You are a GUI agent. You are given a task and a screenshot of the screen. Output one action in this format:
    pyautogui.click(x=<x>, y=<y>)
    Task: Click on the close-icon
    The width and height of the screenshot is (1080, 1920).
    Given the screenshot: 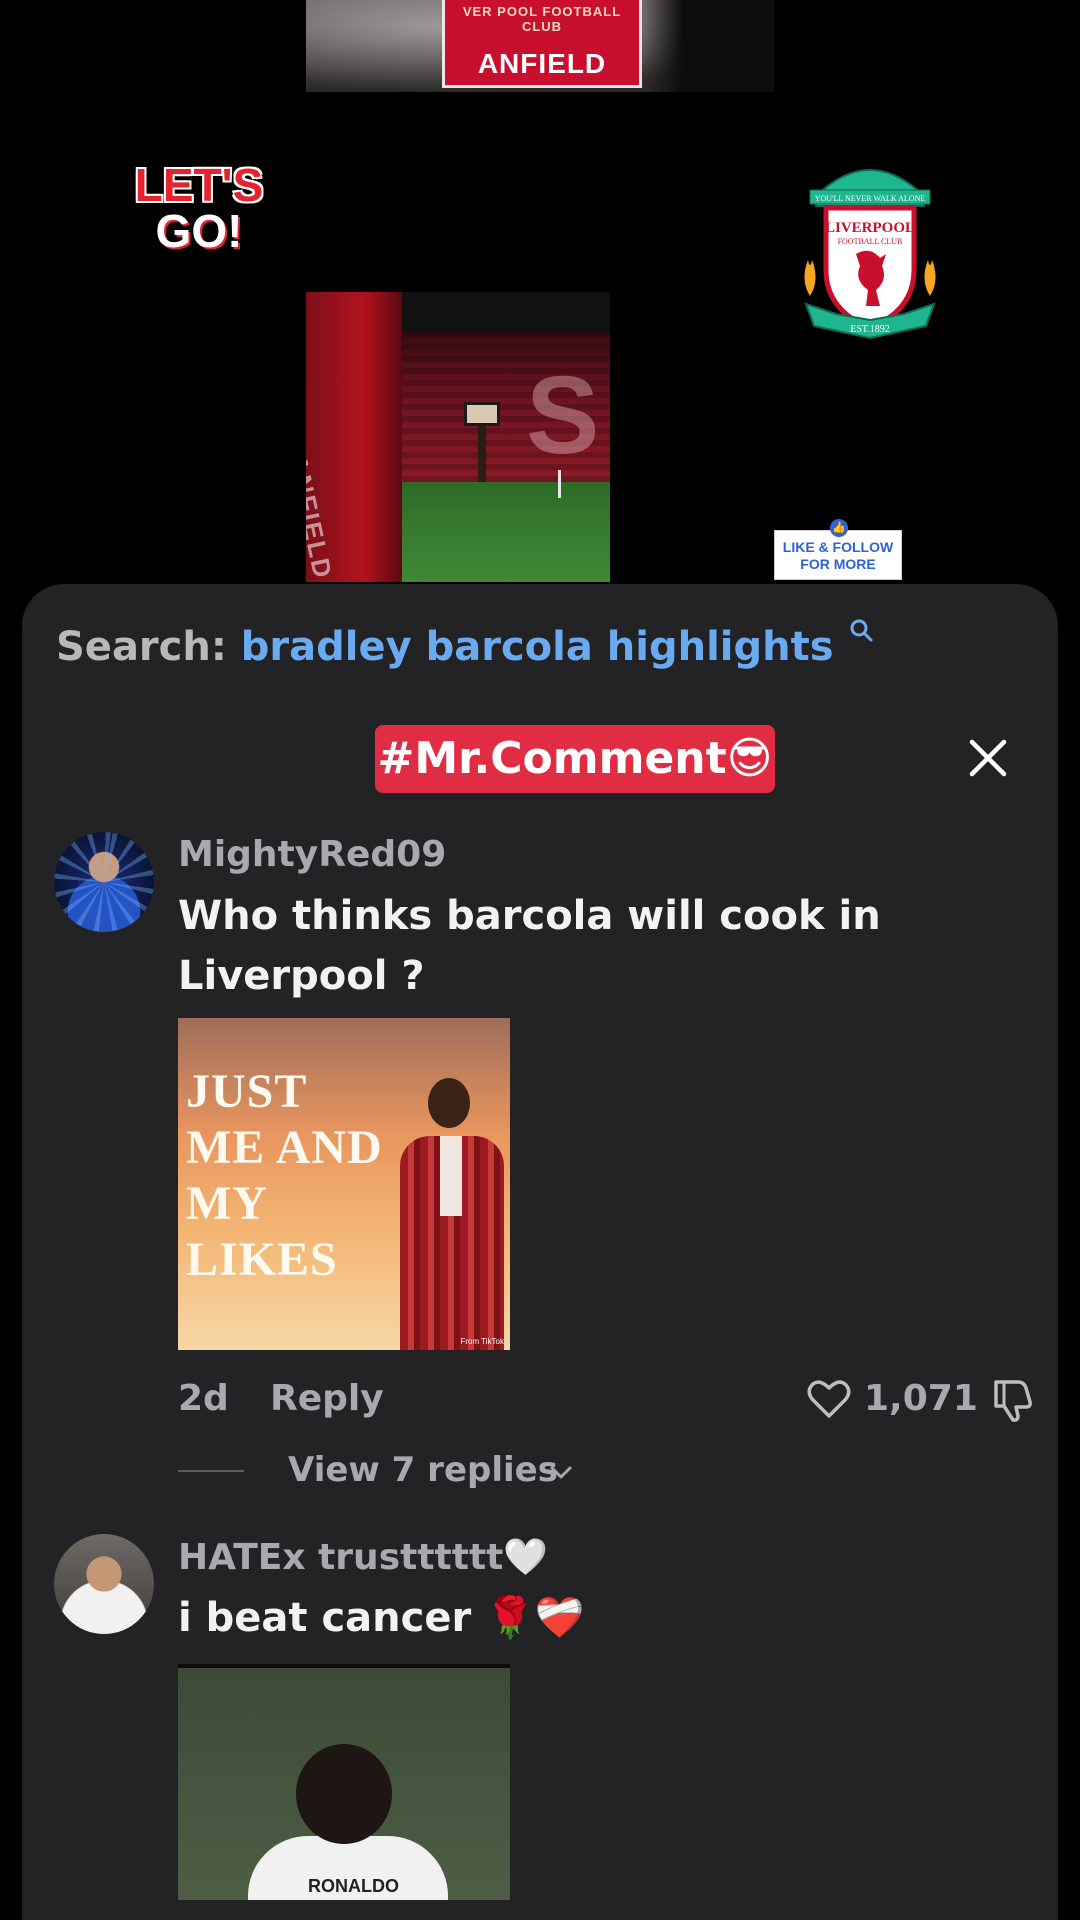 What is the action you would take?
    pyautogui.click(x=988, y=758)
    